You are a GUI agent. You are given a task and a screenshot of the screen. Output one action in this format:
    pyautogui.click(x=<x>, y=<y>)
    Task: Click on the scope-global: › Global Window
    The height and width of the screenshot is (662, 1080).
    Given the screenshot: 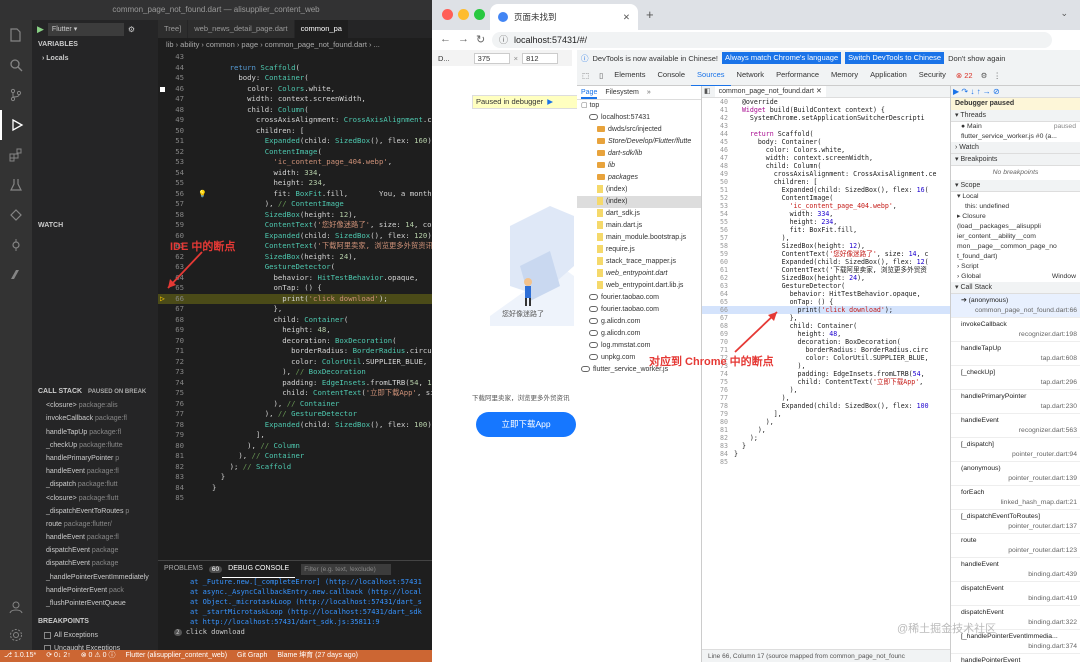 What is the action you would take?
    pyautogui.click(x=1015, y=277)
    